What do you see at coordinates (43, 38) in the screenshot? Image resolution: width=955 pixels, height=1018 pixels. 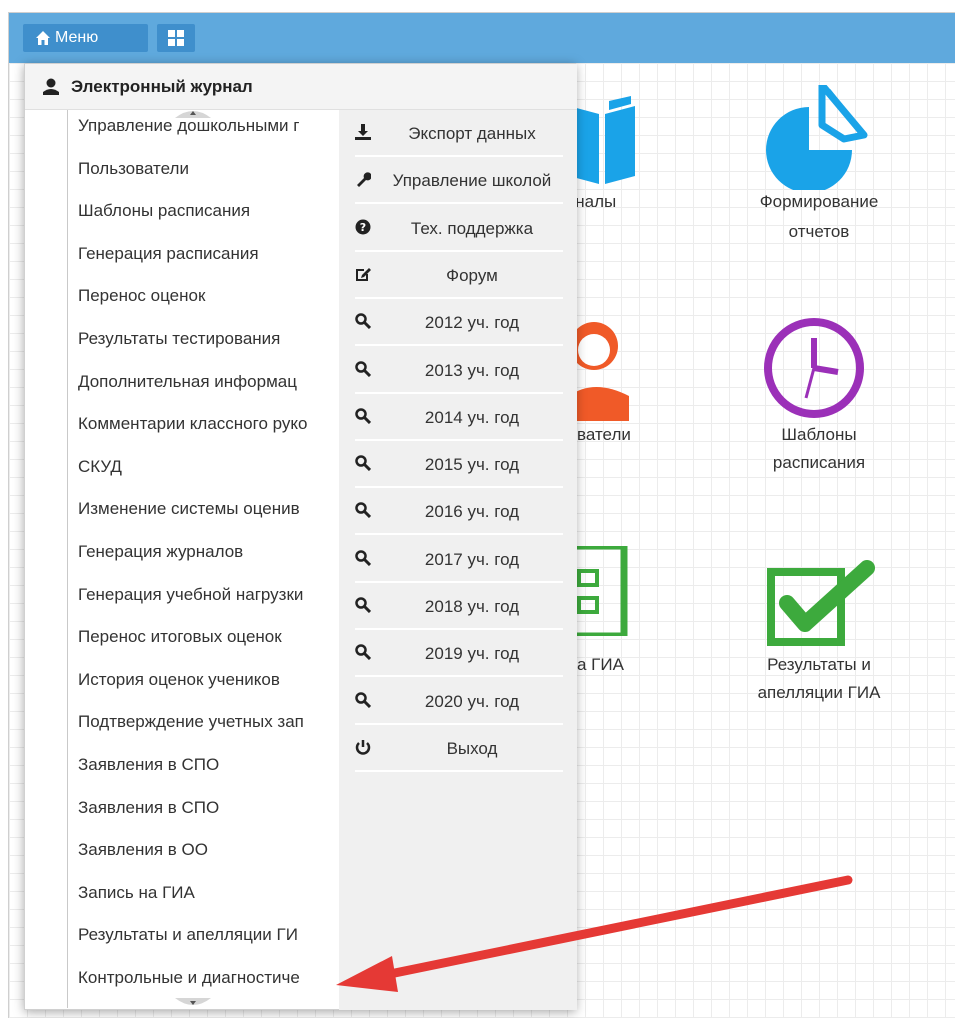 I see `home-icon` at bounding box center [43, 38].